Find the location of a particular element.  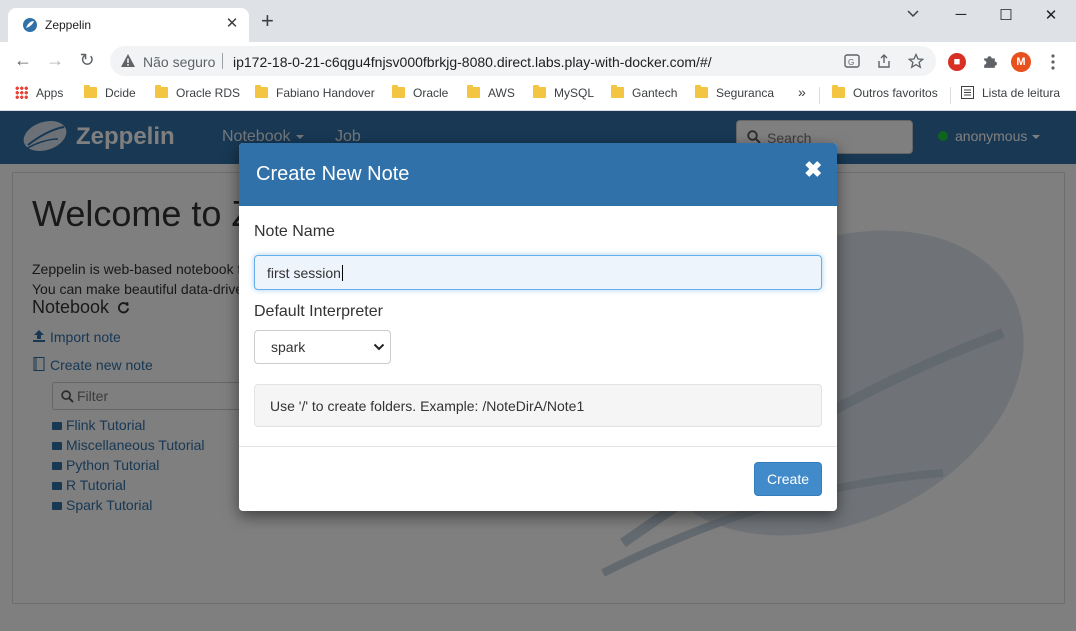

bookmark-fabiano-handover: Fabiano Handover is located at coordinates (315, 92).